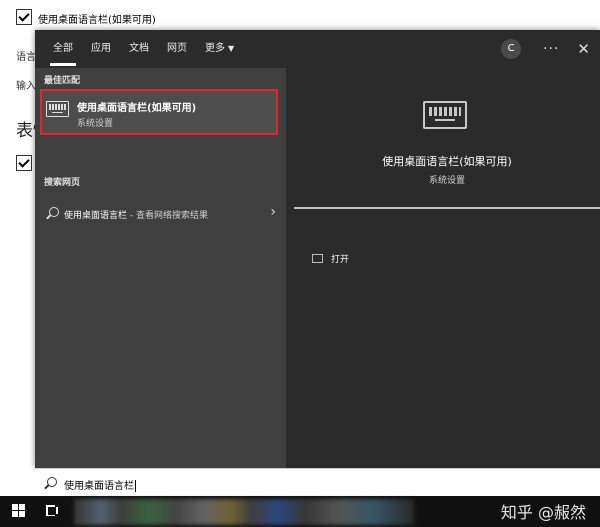  Describe the element at coordinates (101, 49) in the screenshot. I see `tab-apps: 应用` at that location.